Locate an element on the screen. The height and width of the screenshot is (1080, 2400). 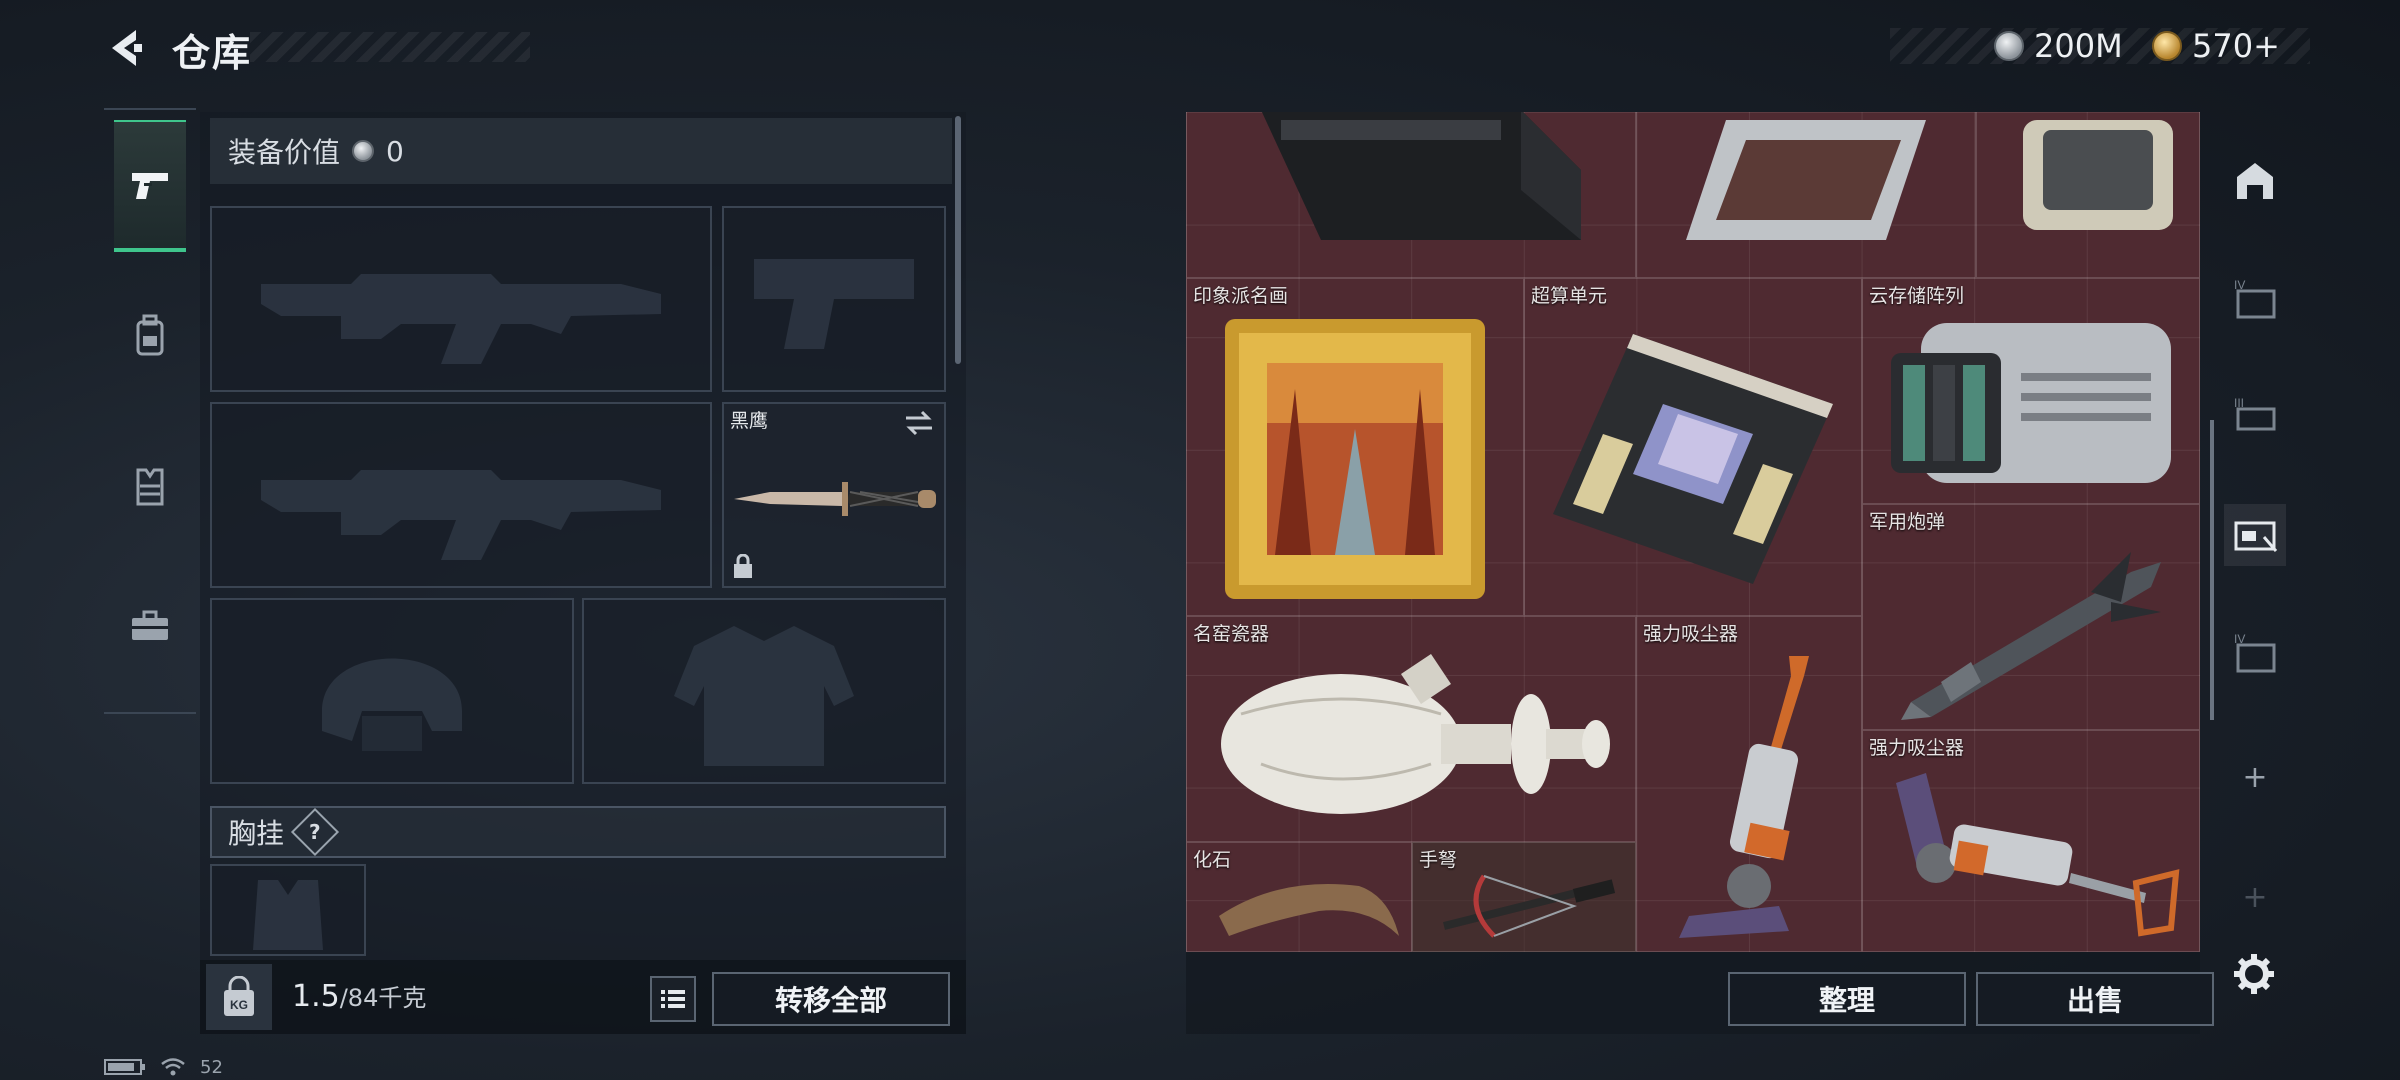
crossbow-icon is located at coordinates (1529, 906).